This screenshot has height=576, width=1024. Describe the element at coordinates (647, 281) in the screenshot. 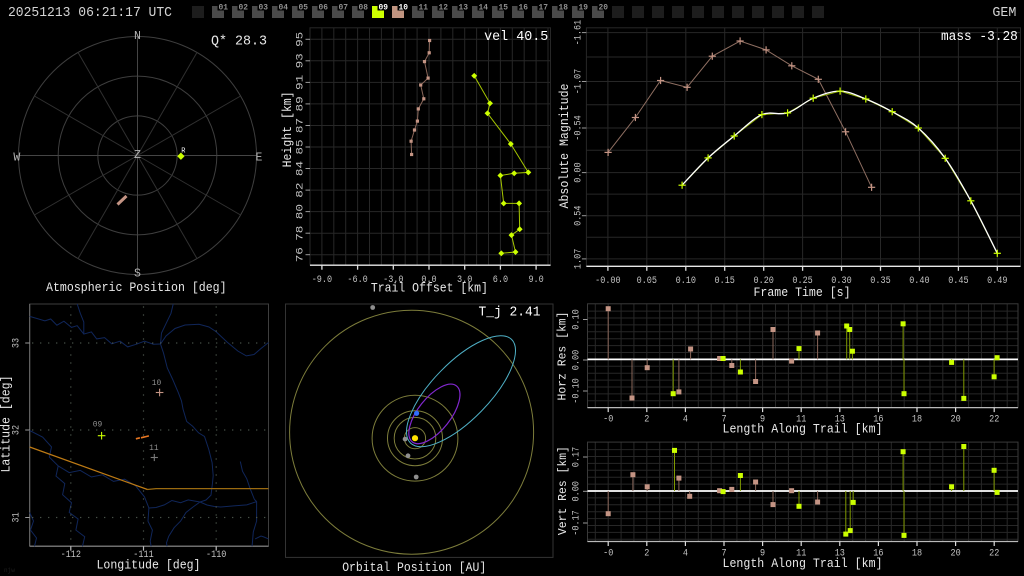

I see `svg-text: 0.05` at that location.